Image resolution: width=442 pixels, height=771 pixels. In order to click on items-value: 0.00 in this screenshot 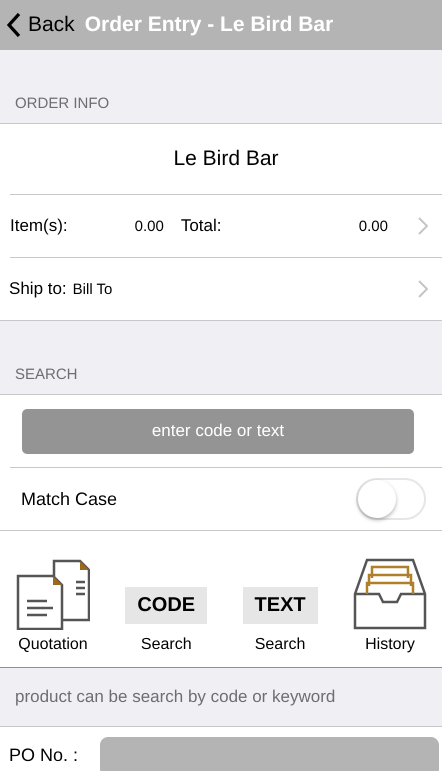, I will do `click(149, 226)`.